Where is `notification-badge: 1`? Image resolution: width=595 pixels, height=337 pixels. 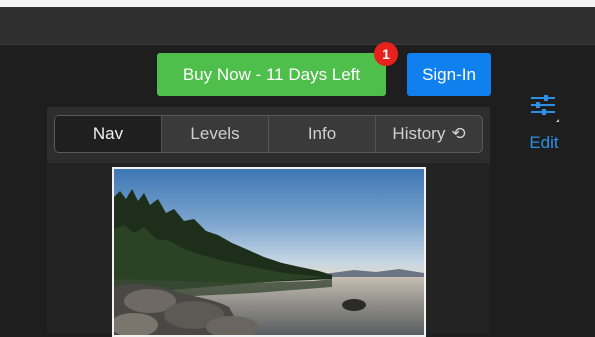 notification-badge: 1 is located at coordinates (386, 54).